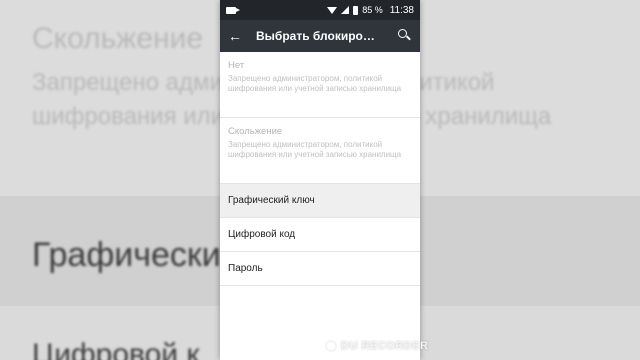 The height and width of the screenshot is (360, 640). Describe the element at coordinates (320, 235) in the screenshot. I see `list-item-pin: Цифровой код` at that location.